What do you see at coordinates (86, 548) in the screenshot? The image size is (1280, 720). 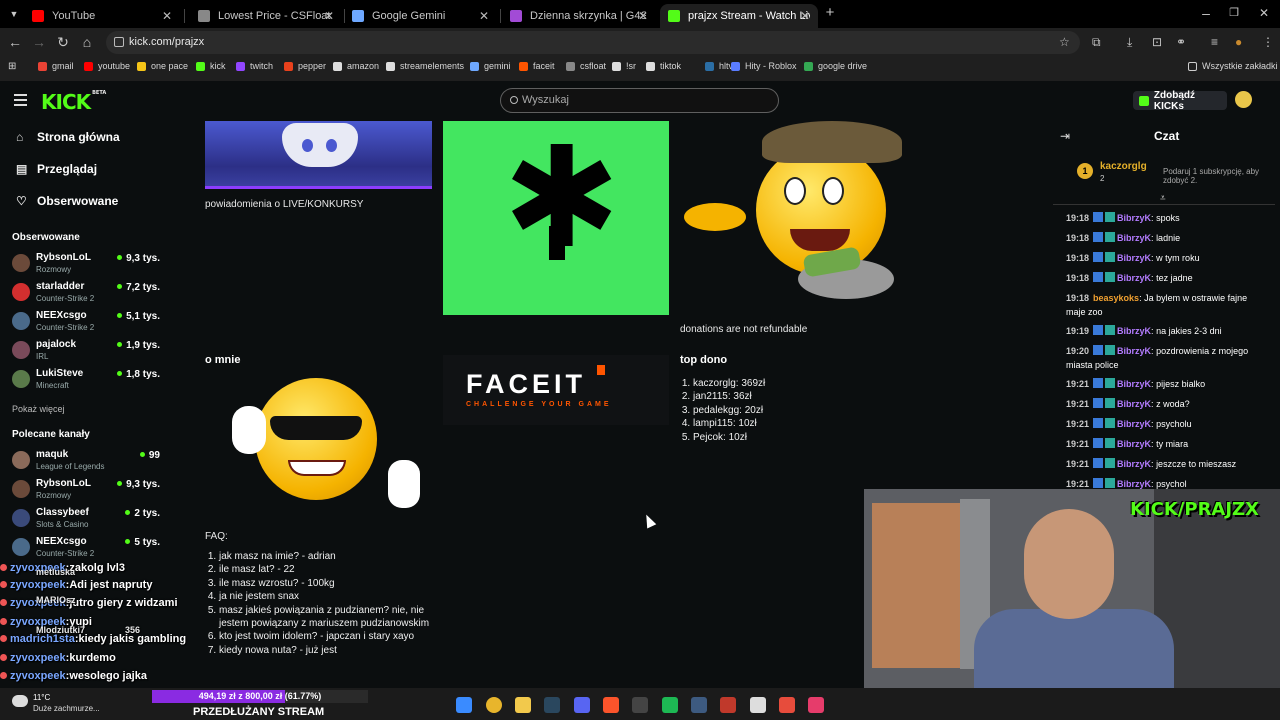 I see `channel-item: NEEXcsgo Counter-Strike 2 5 tys.` at bounding box center [86, 548].